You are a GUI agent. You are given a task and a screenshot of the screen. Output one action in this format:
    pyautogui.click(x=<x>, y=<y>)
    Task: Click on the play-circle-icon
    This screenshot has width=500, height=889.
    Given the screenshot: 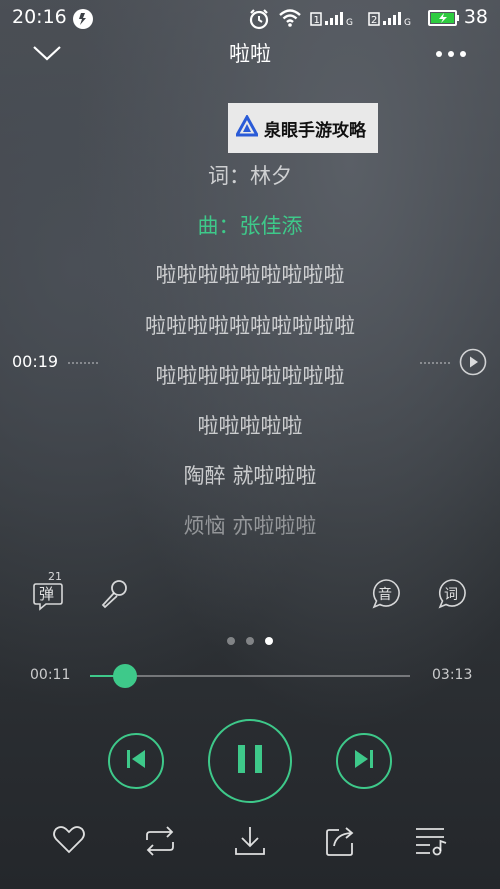 What is the action you would take?
    pyautogui.click(x=473, y=364)
    